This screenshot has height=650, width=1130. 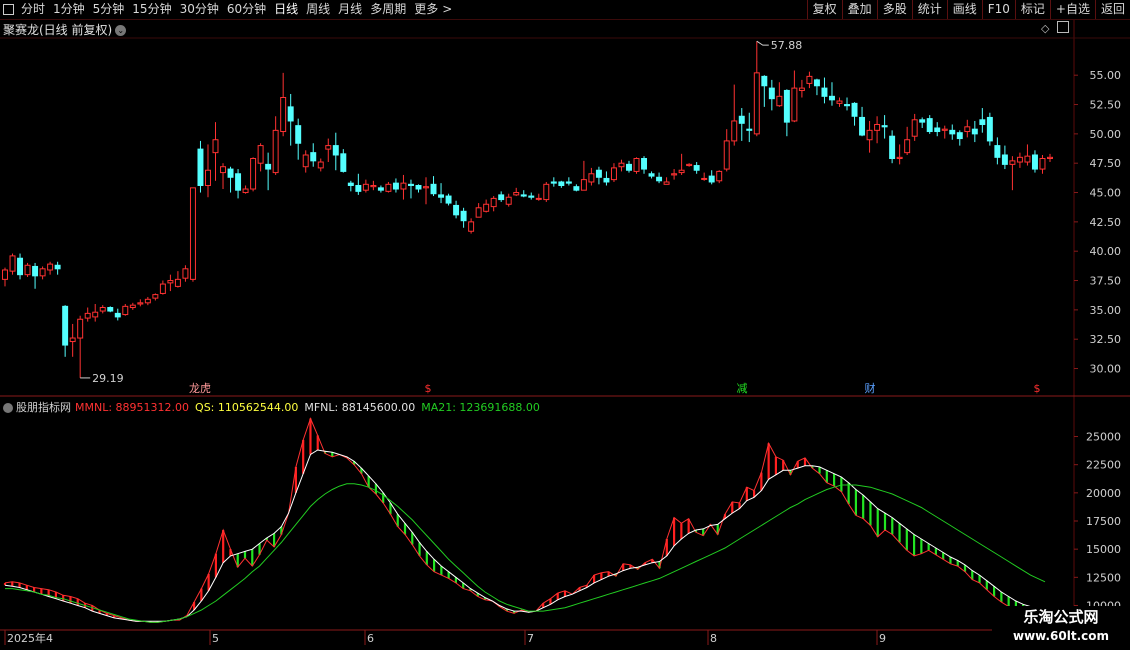 What do you see at coordinates (215, 638) in the screenshot?
I see `date-axis-label: 5` at bounding box center [215, 638].